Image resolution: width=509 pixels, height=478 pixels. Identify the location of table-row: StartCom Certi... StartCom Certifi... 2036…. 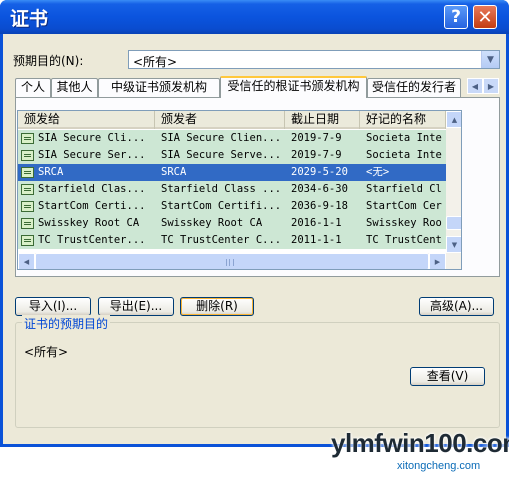
(232, 206).